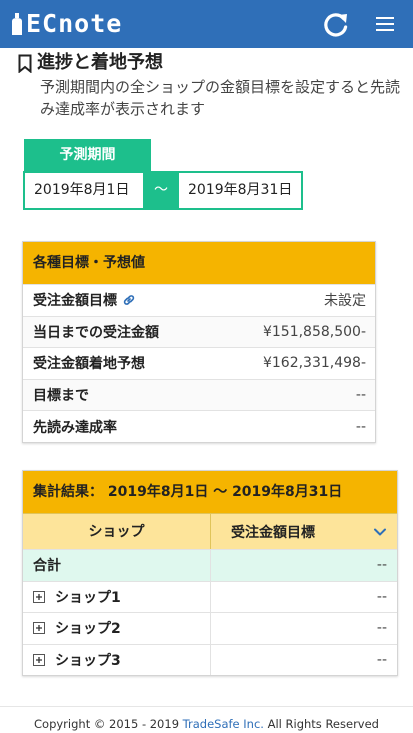 This screenshot has width=413, height=733. I want to click on bookmark-icon, so click(25, 63).